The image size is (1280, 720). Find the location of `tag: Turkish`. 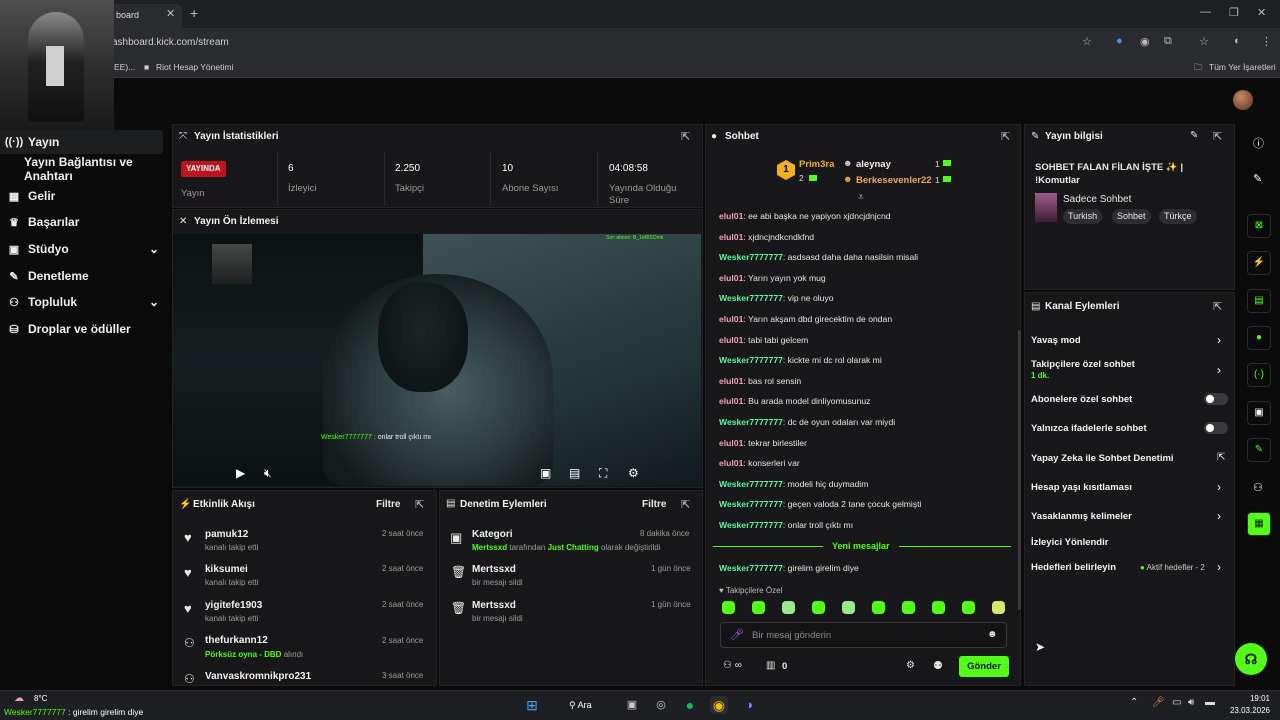

tag: Turkish is located at coordinates (1083, 216).